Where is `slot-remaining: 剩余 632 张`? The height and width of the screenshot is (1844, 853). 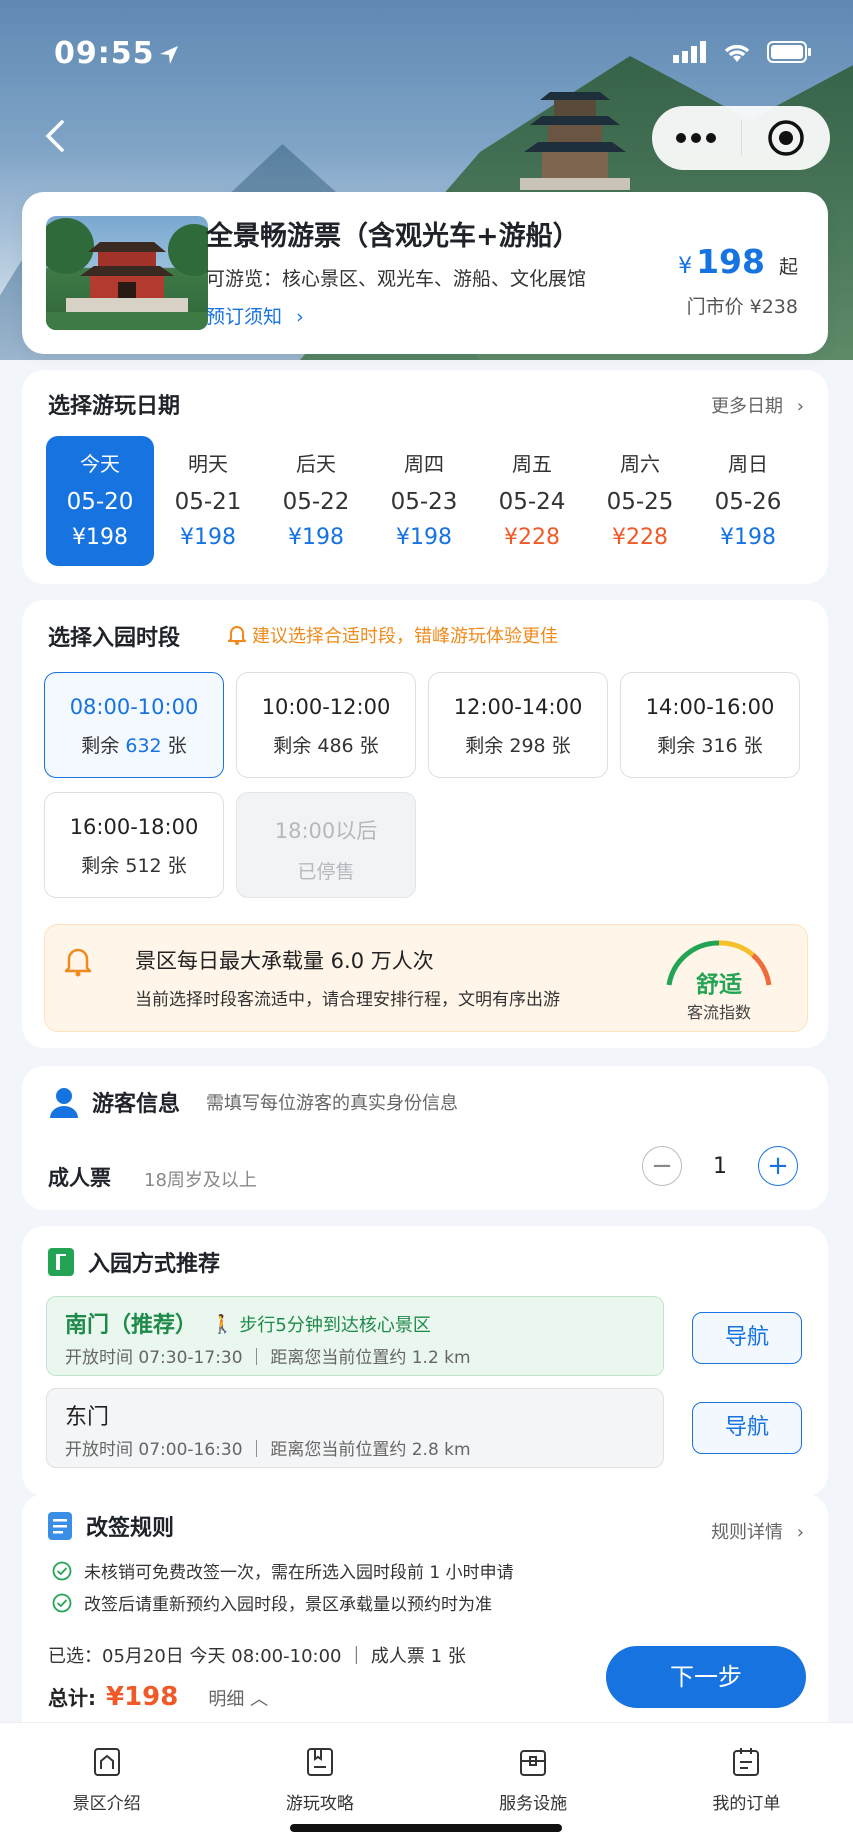
slot-remaining: 剩余 632 张 is located at coordinates (134, 744).